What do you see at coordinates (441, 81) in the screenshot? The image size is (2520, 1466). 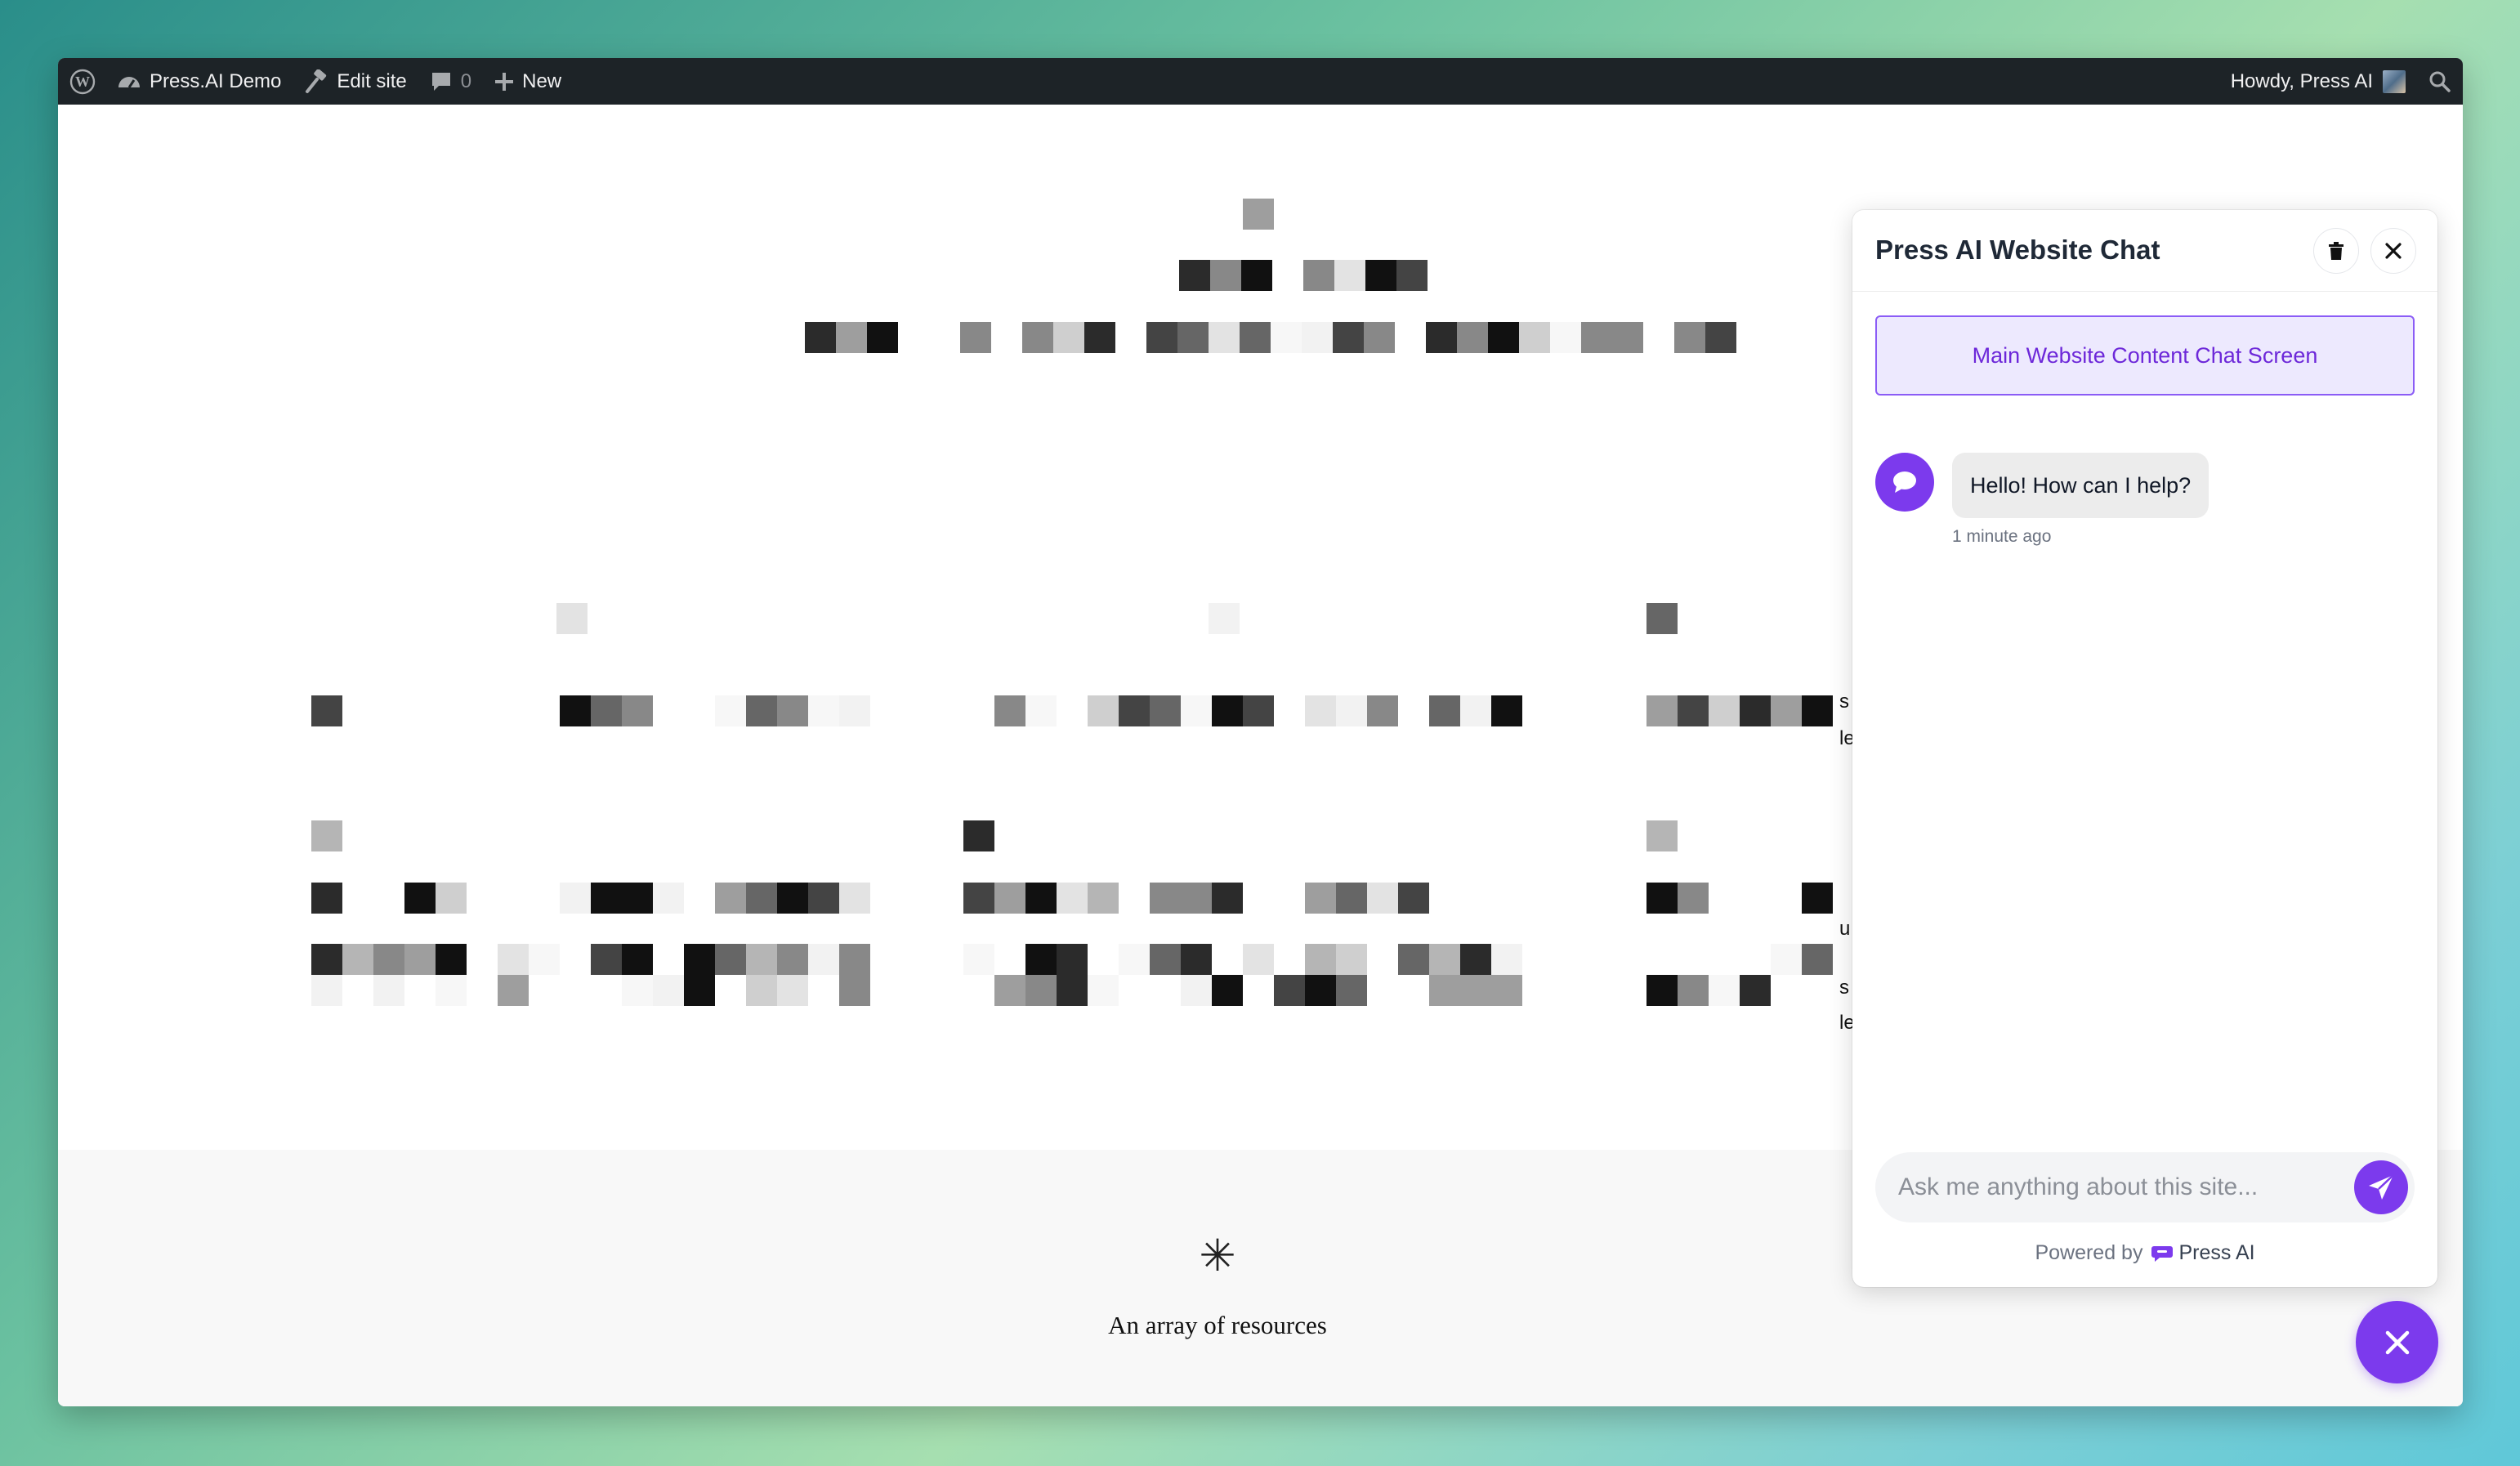 I see `comment-icon` at bounding box center [441, 81].